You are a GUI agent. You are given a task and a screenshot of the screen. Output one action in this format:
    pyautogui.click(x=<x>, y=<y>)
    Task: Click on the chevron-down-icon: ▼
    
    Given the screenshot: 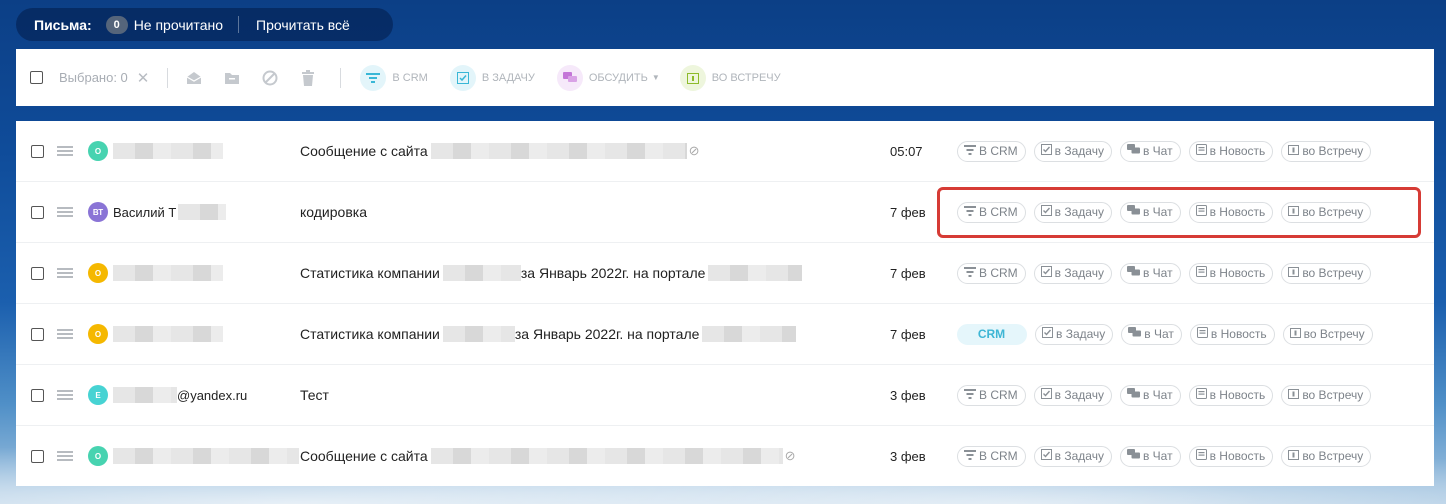 What is the action you would take?
    pyautogui.click(x=655, y=77)
    